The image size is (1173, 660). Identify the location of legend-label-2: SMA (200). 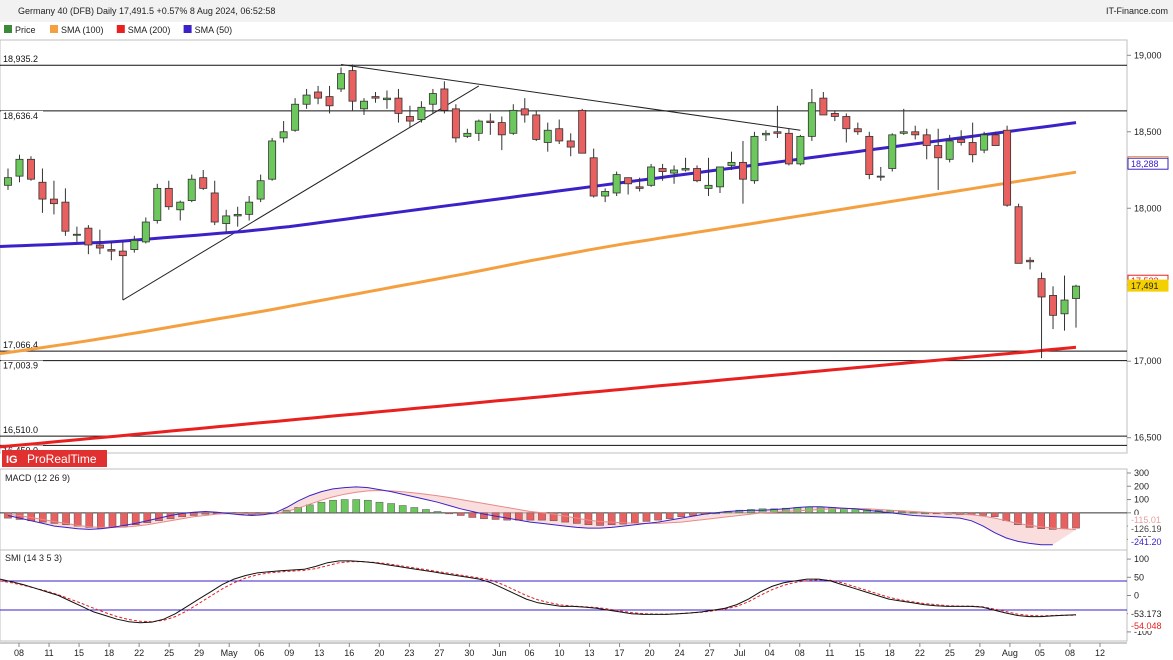
(149, 30).